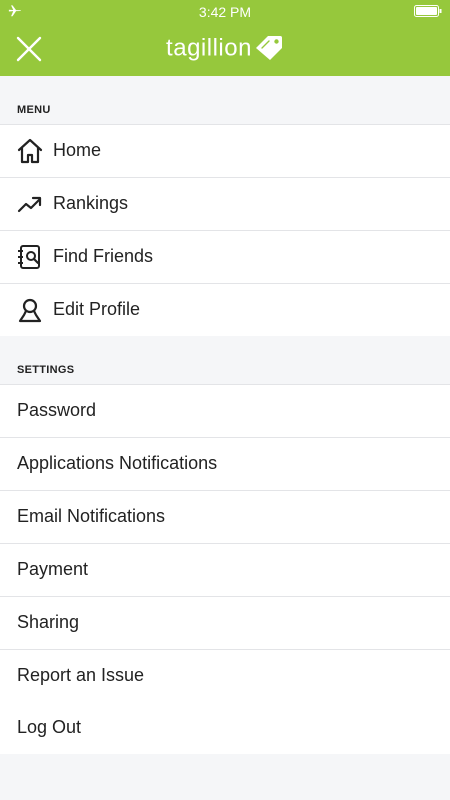 This screenshot has height=800, width=450. What do you see at coordinates (117, 463) in the screenshot?
I see `settings-item-label: Applications Notifications` at bounding box center [117, 463].